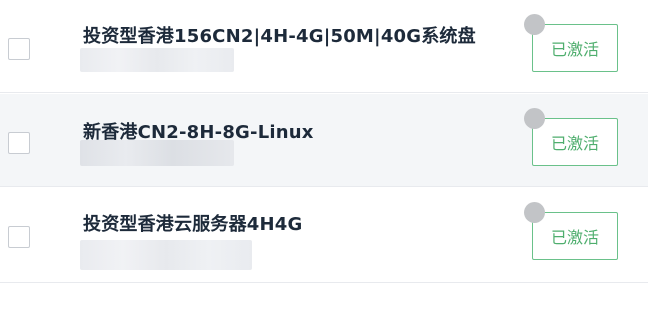 Image resolution: width=648 pixels, height=312 pixels. Describe the element at coordinates (193, 224) in the screenshot. I see `instance-title: 投资型香港云服务器4H4G` at that location.